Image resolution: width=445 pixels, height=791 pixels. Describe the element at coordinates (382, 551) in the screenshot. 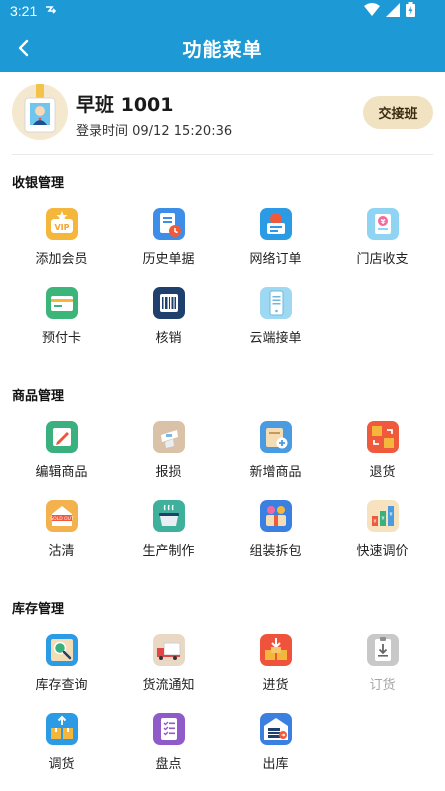

I see `menu-item-label: 快速调价` at that location.